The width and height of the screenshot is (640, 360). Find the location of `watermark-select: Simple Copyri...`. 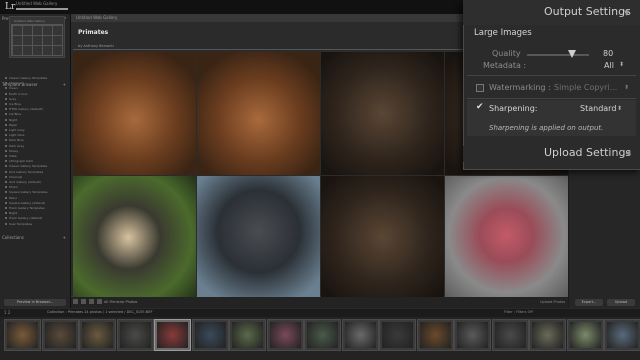

watermark-select: Simple Copyri... is located at coordinates (585, 87).